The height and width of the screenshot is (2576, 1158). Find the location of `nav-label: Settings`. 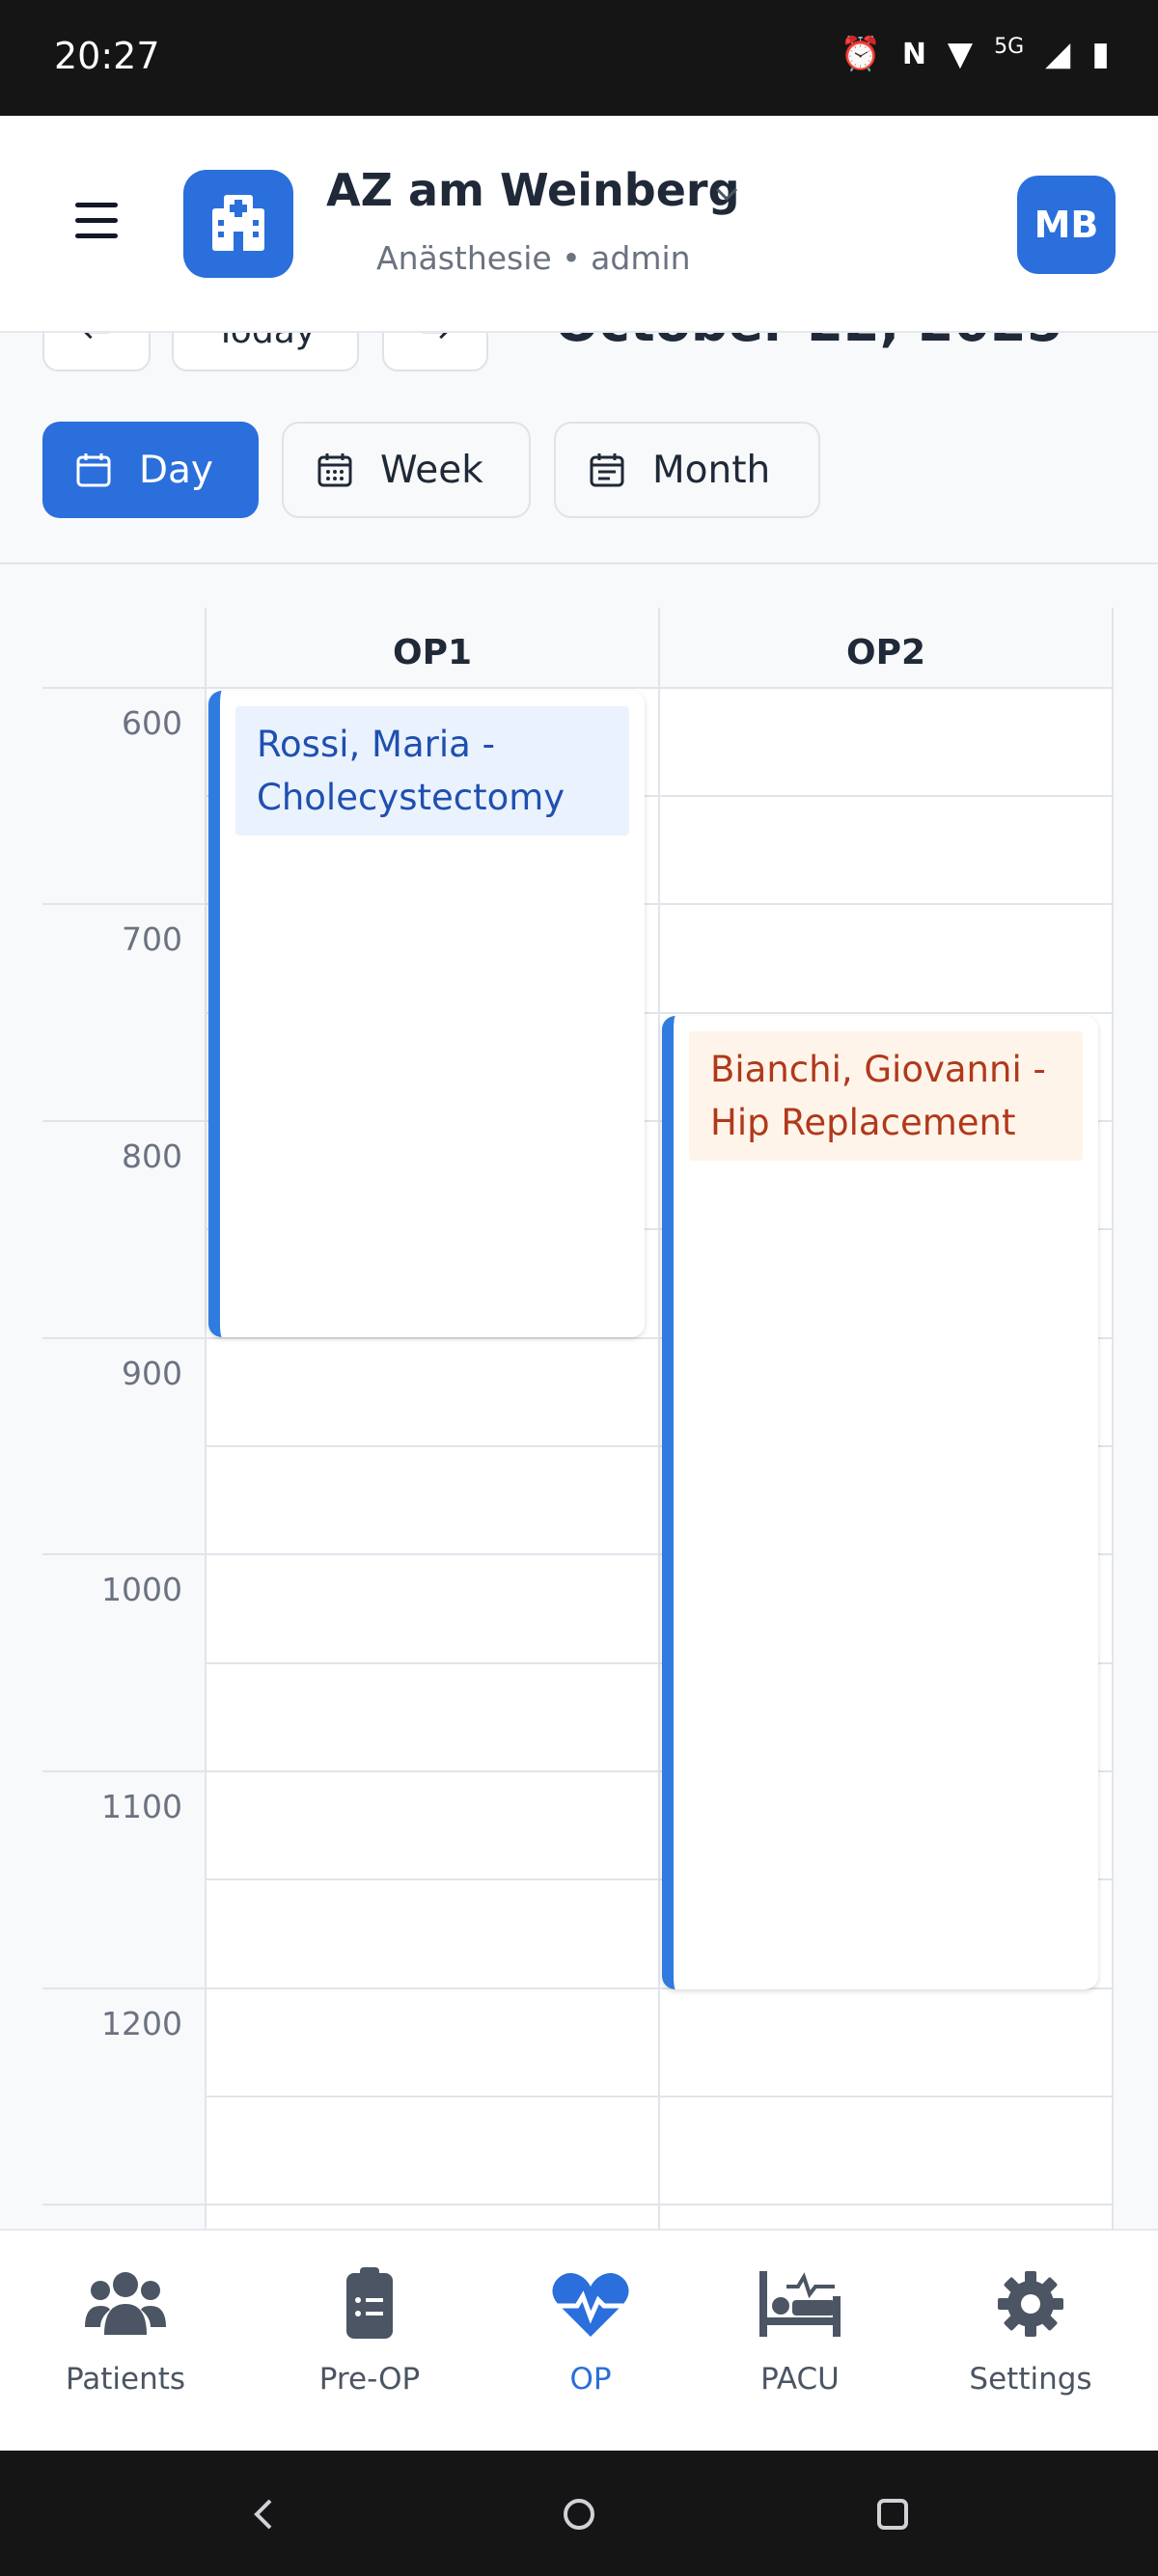

nav-label: Settings is located at coordinates (1030, 2380).